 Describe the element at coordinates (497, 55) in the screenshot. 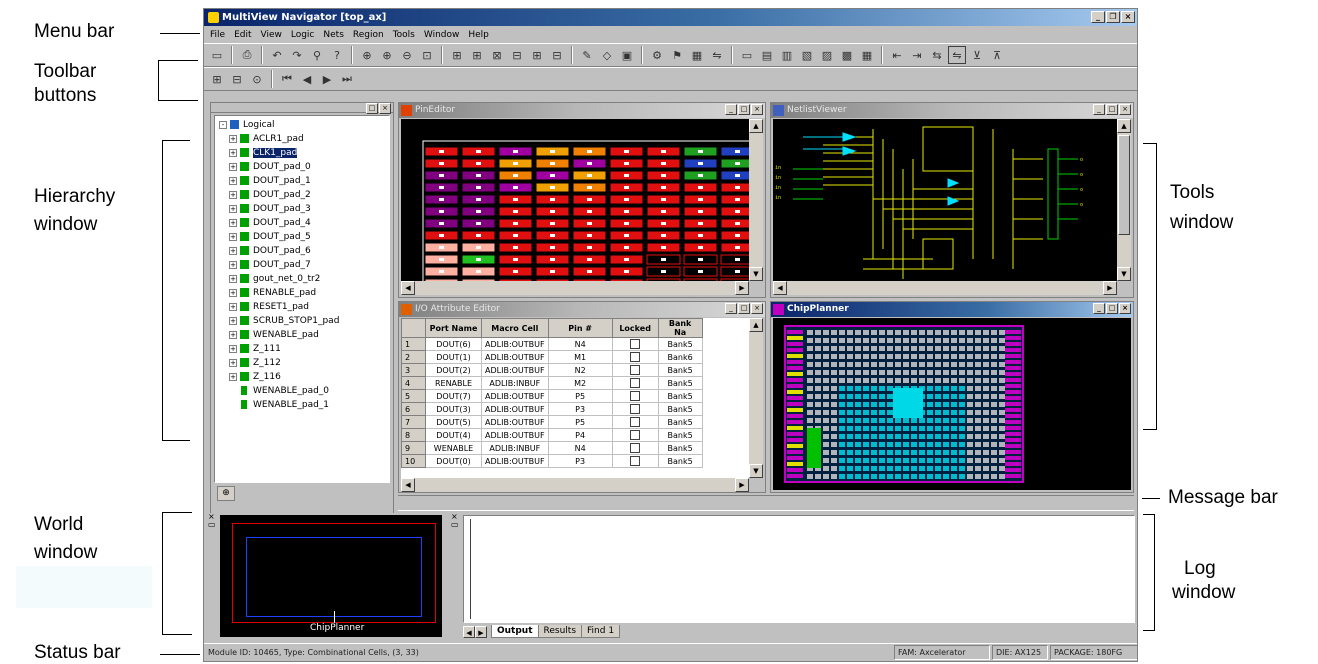

I see `lock-icon: ⊠` at that location.